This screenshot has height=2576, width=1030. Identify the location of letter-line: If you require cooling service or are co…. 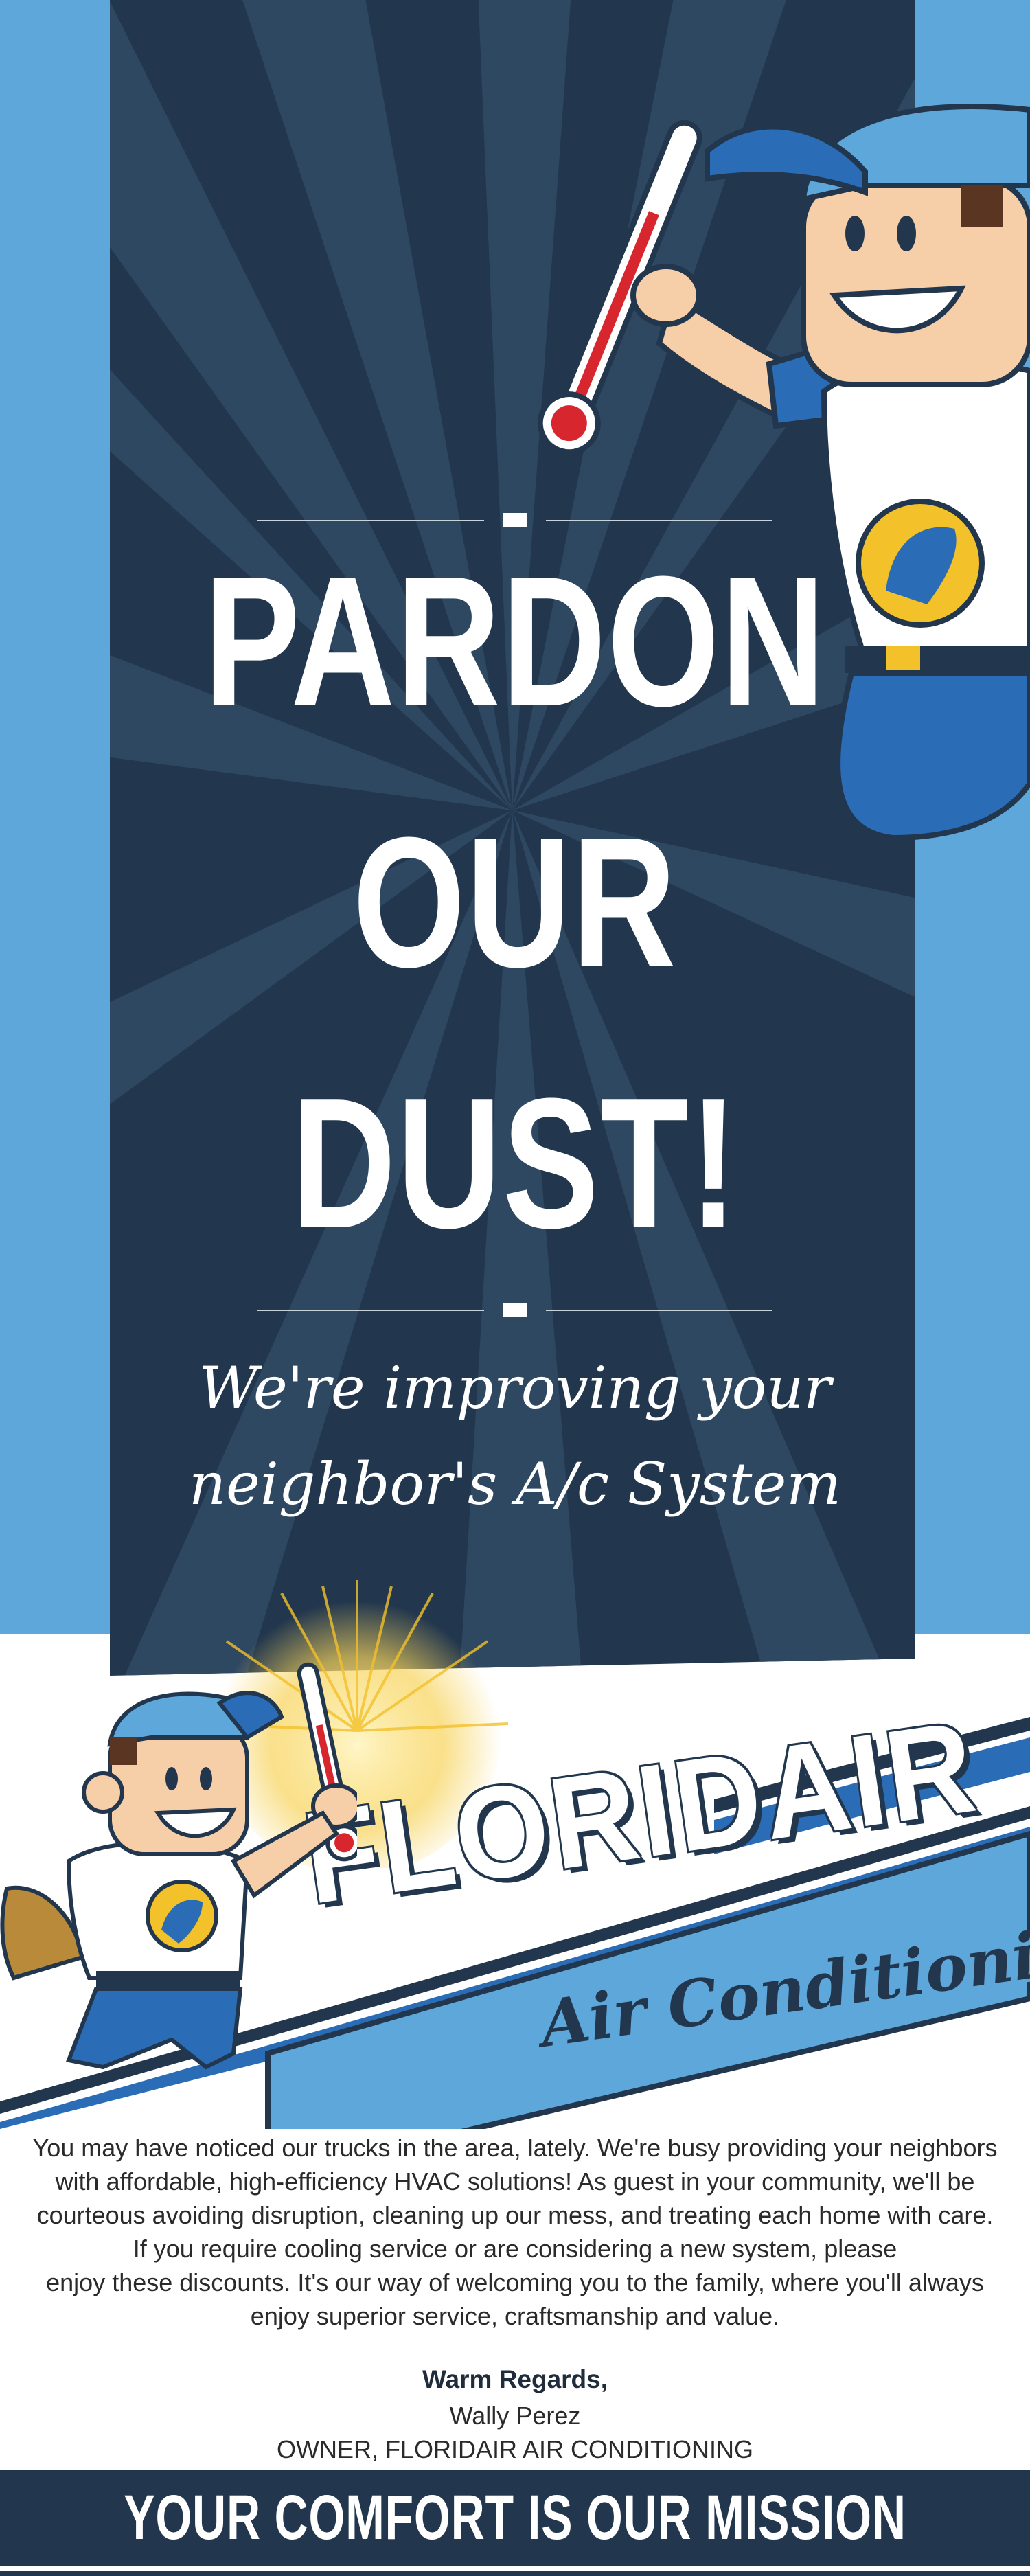
(515, 2249).